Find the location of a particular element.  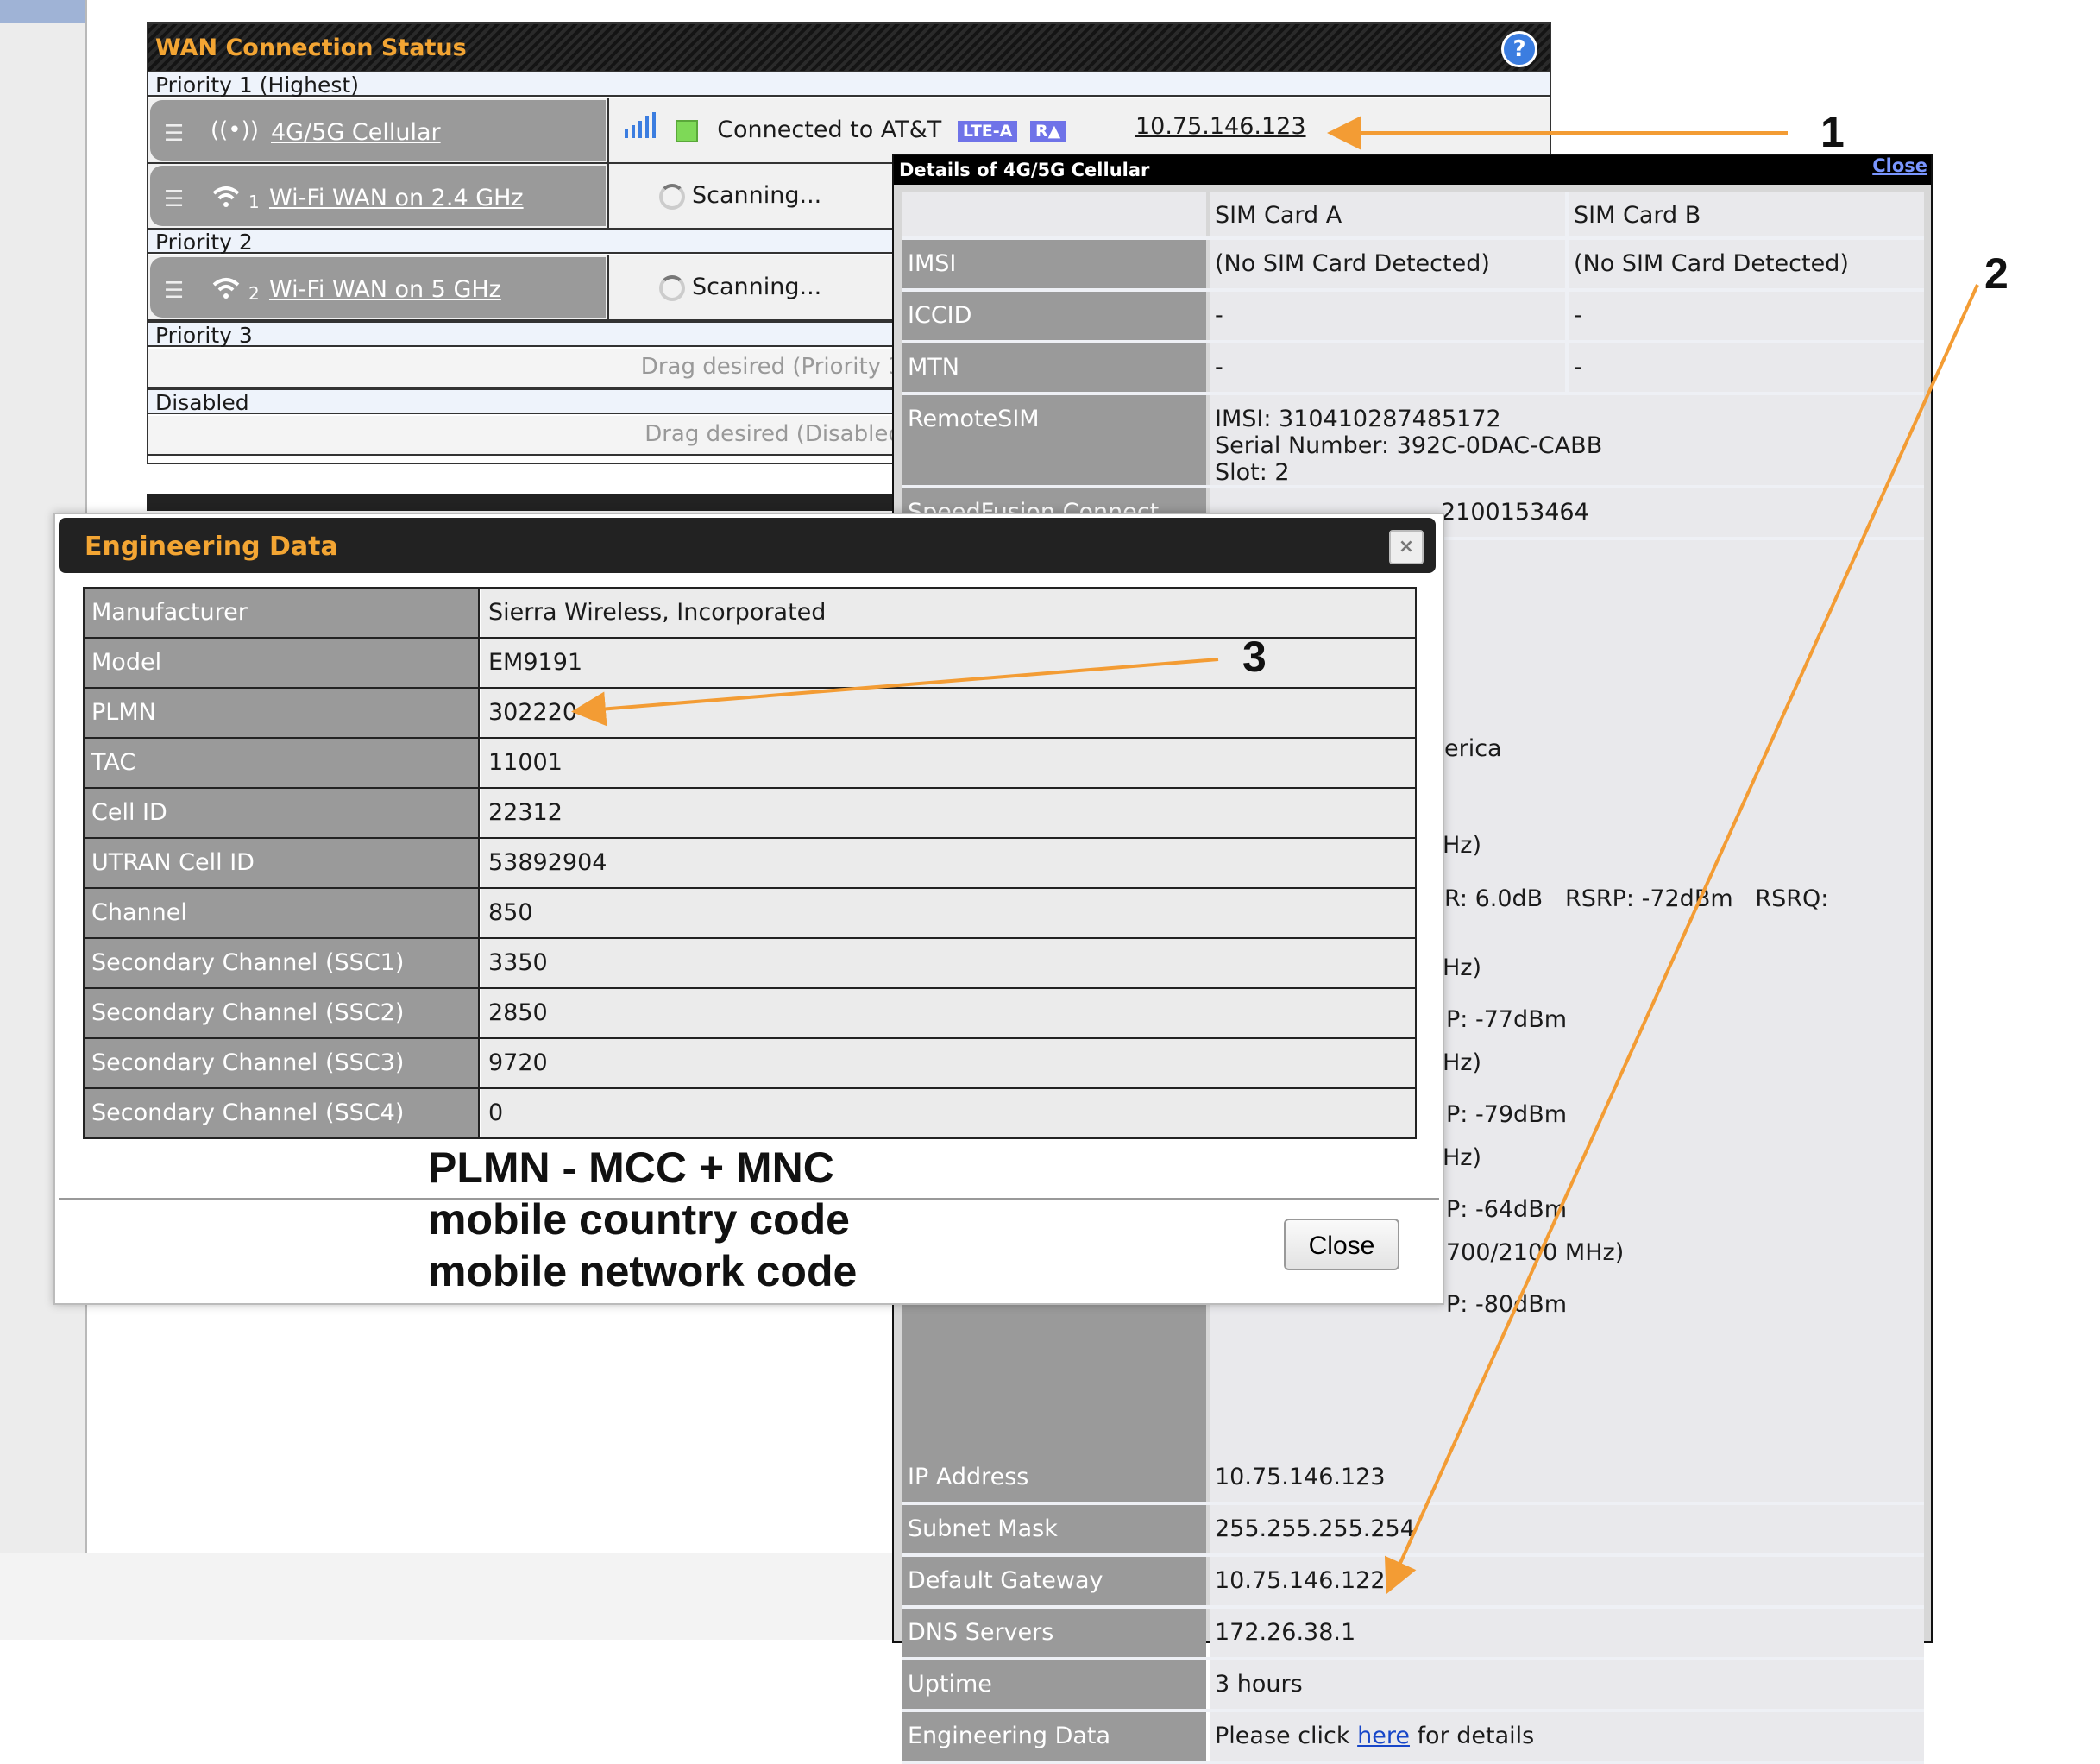

uptime-value: 3 hours is located at coordinates (1567, 1685).